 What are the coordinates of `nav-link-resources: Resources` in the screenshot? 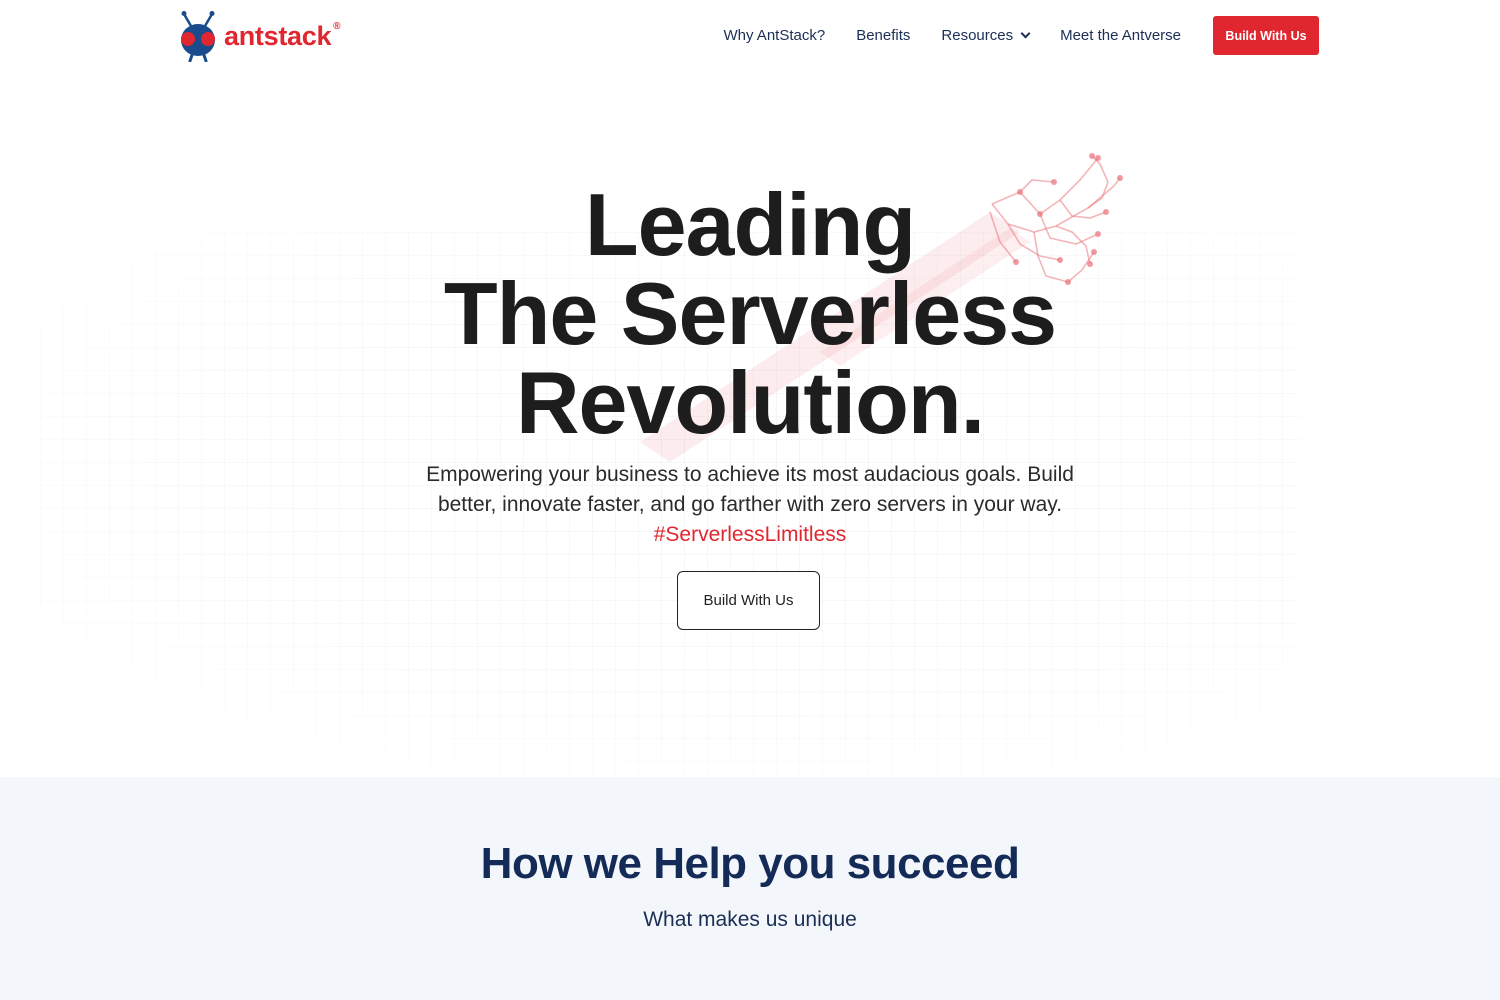 It's located at (986, 35).